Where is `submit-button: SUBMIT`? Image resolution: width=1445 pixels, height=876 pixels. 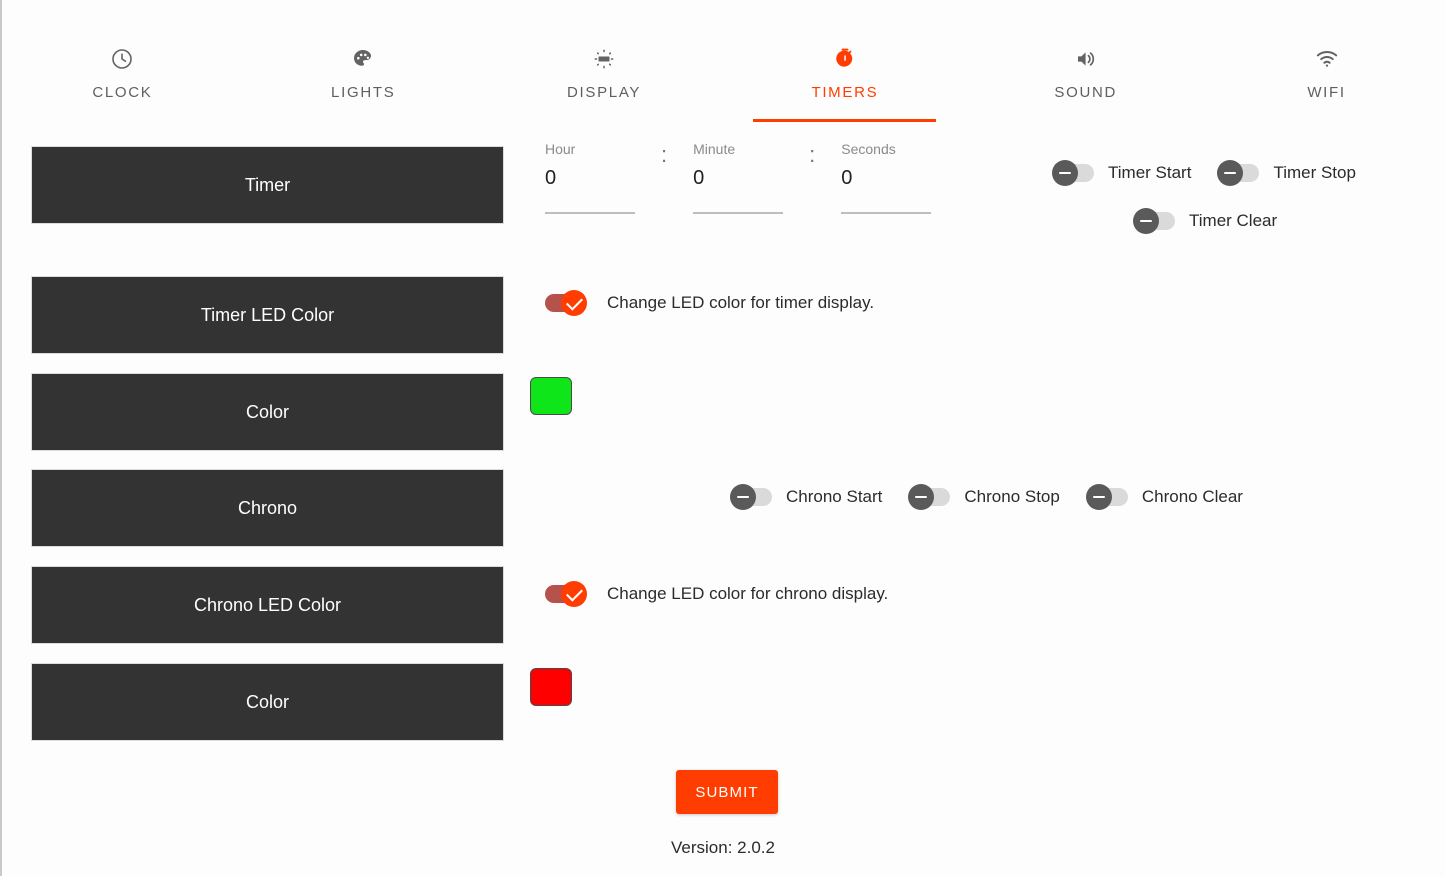
submit-button: SUBMIT is located at coordinates (727, 792).